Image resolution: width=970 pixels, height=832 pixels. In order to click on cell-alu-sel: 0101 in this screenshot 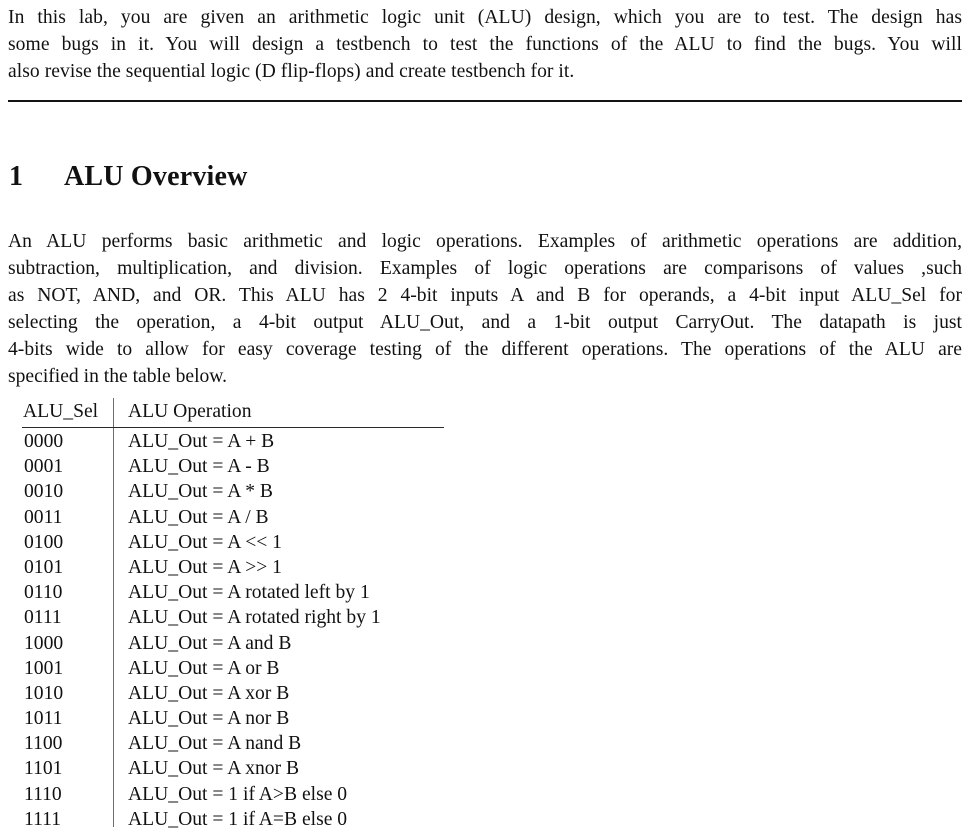, I will do `click(44, 567)`.